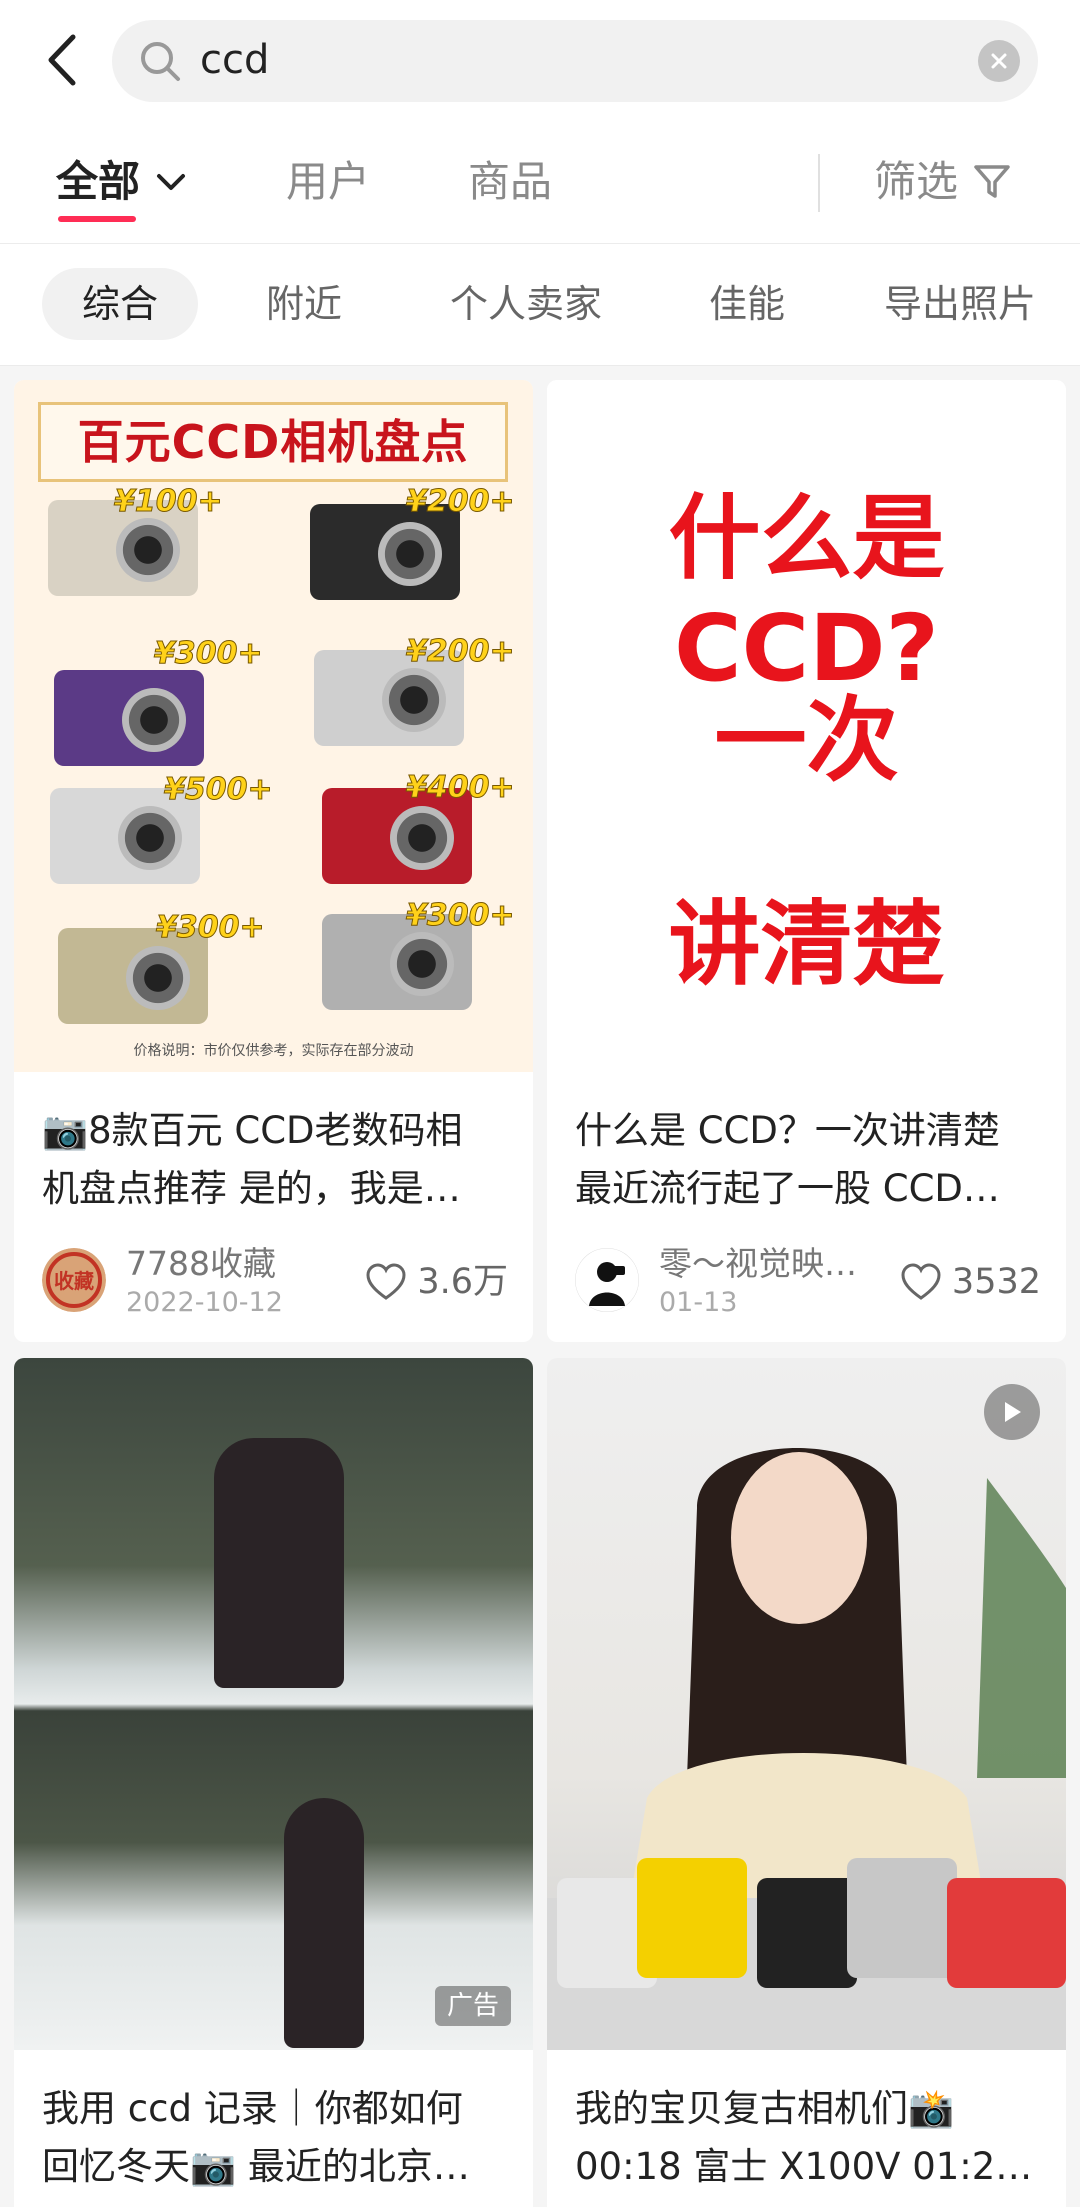 This screenshot has height=2207, width=1080. Describe the element at coordinates (996, 1282) in the screenshot. I see `like-count: 3532` at that location.